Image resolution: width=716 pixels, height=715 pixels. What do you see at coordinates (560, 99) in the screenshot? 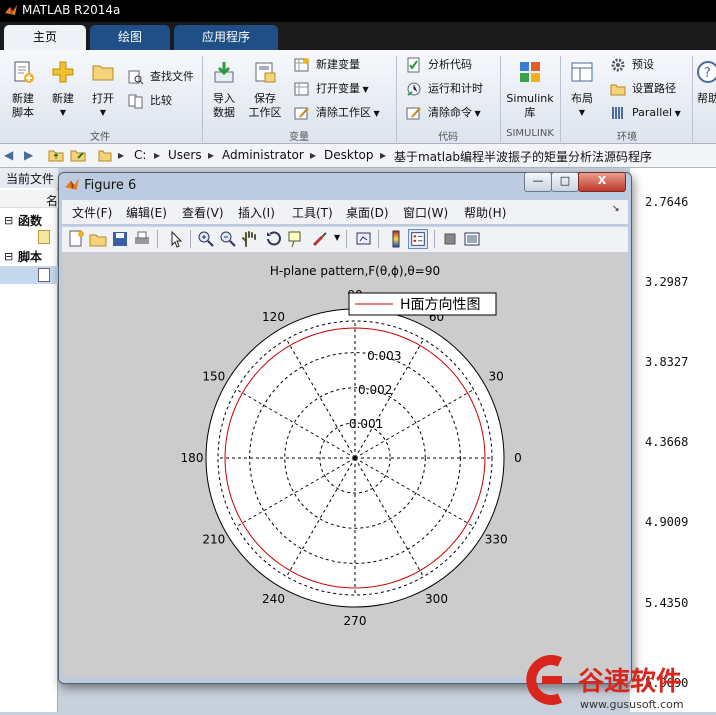
I see `ribbon-separator` at bounding box center [560, 99].